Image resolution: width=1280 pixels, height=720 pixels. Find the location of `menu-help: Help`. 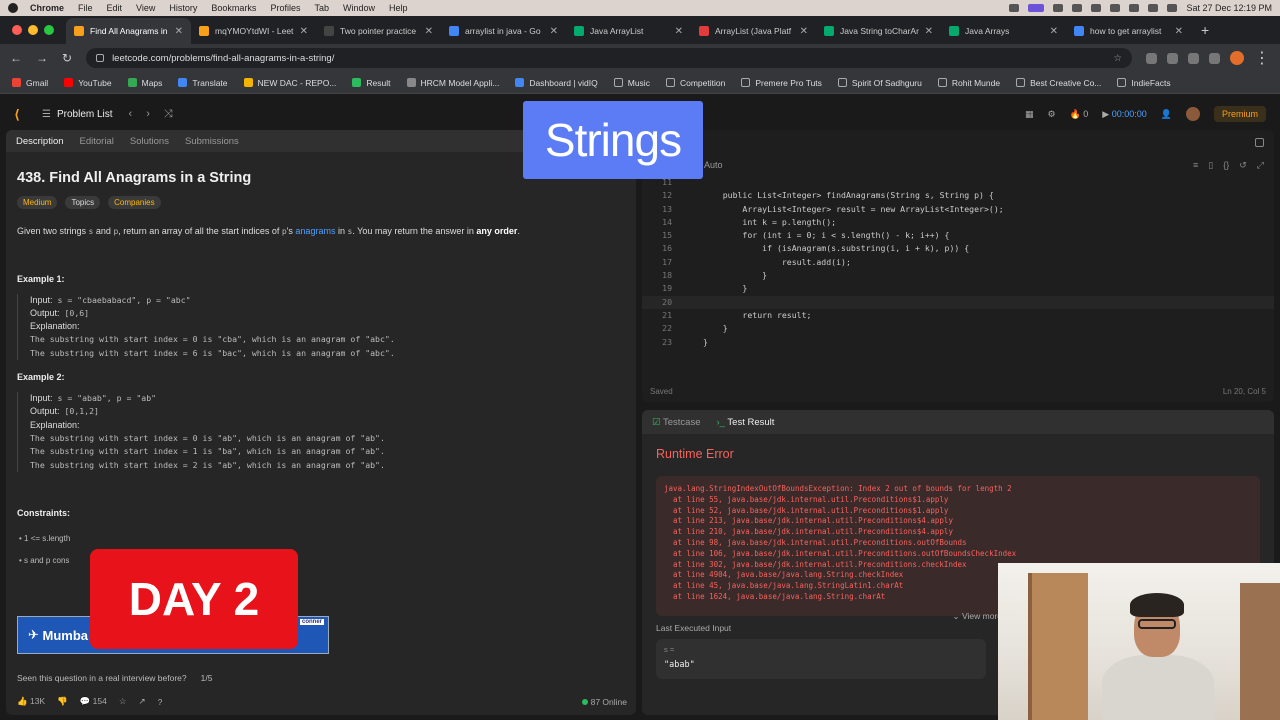

menu-help: Help is located at coordinates (398, 8).